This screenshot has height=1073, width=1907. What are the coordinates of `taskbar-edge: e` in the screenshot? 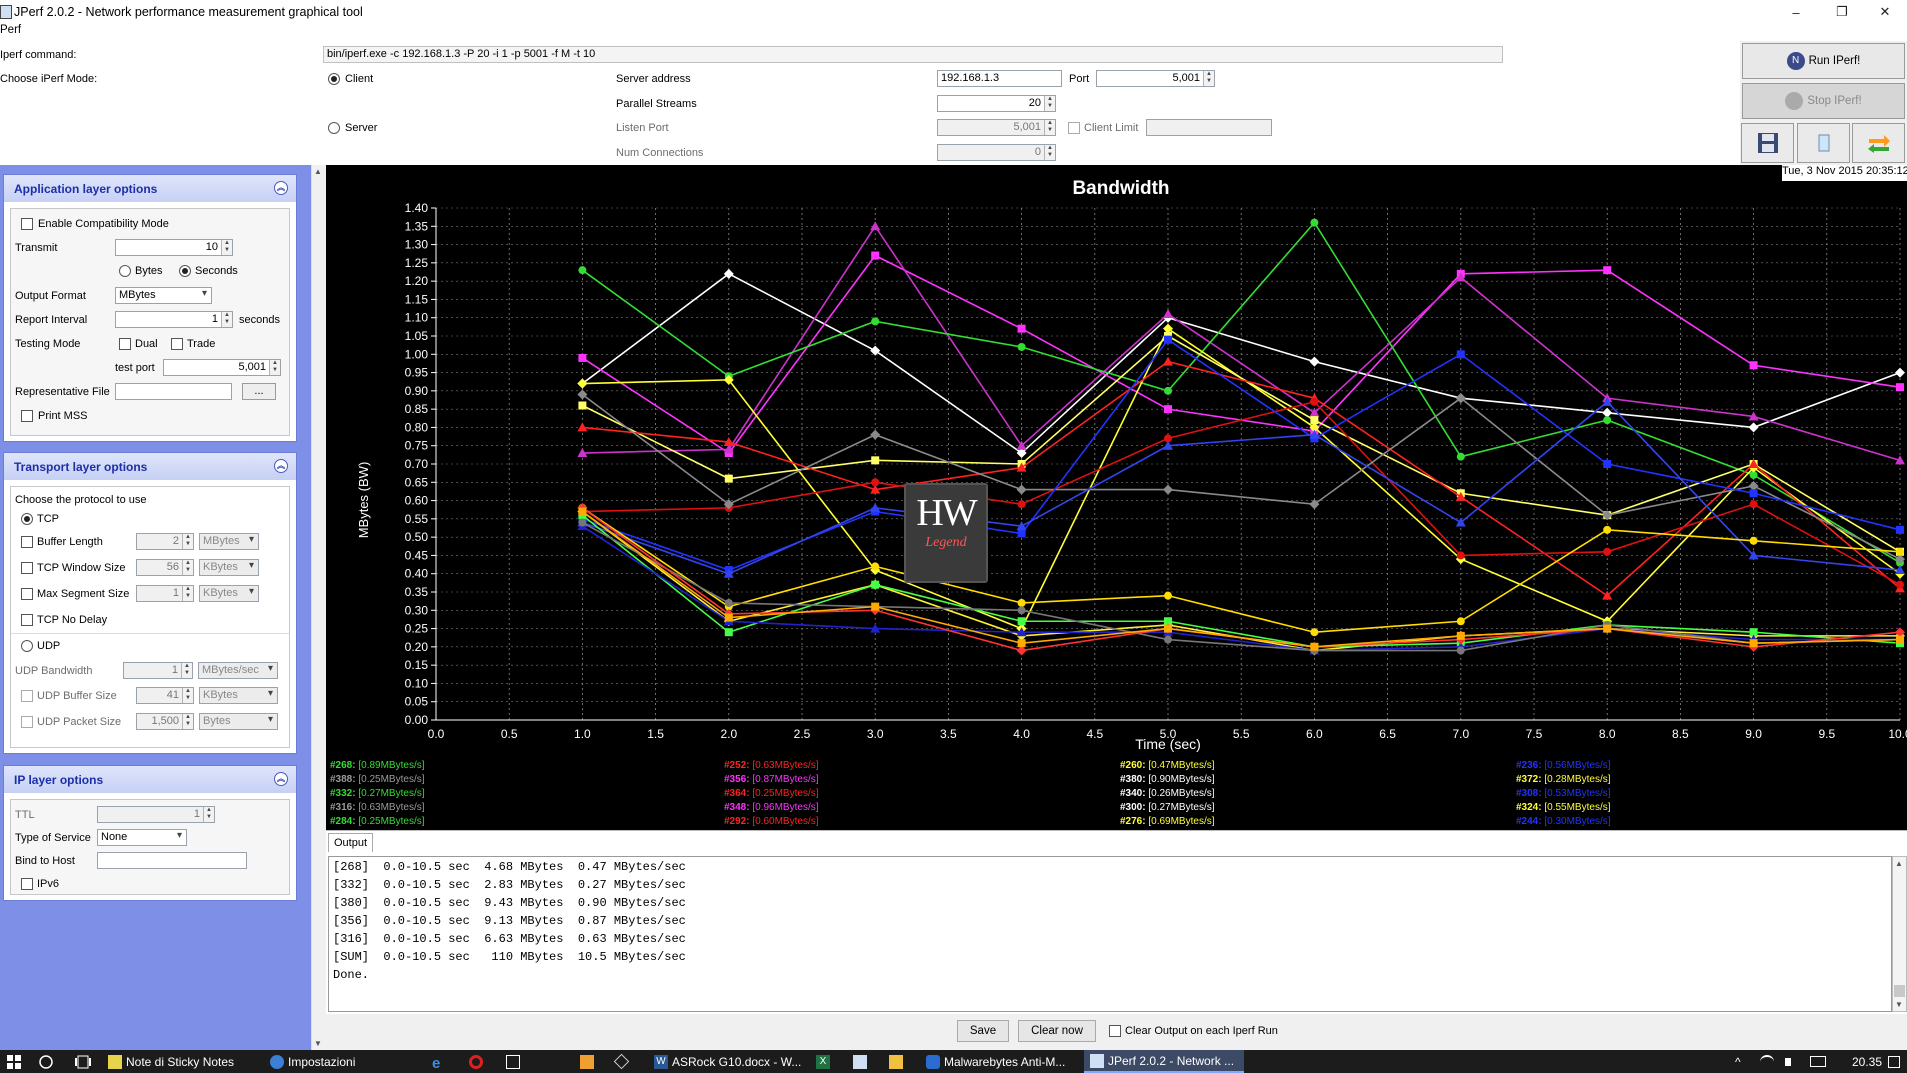 It's located at (441, 1061).